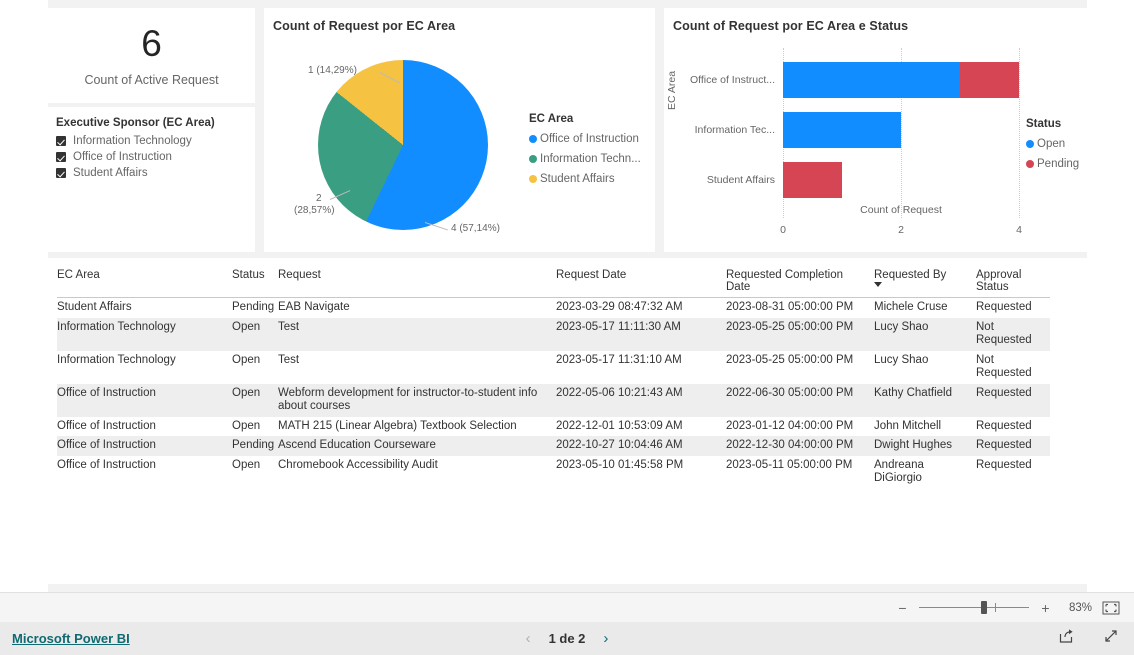 This screenshot has width=1134, height=655. What do you see at coordinates (974, 607) in the screenshot?
I see `zoom-slider` at bounding box center [974, 607].